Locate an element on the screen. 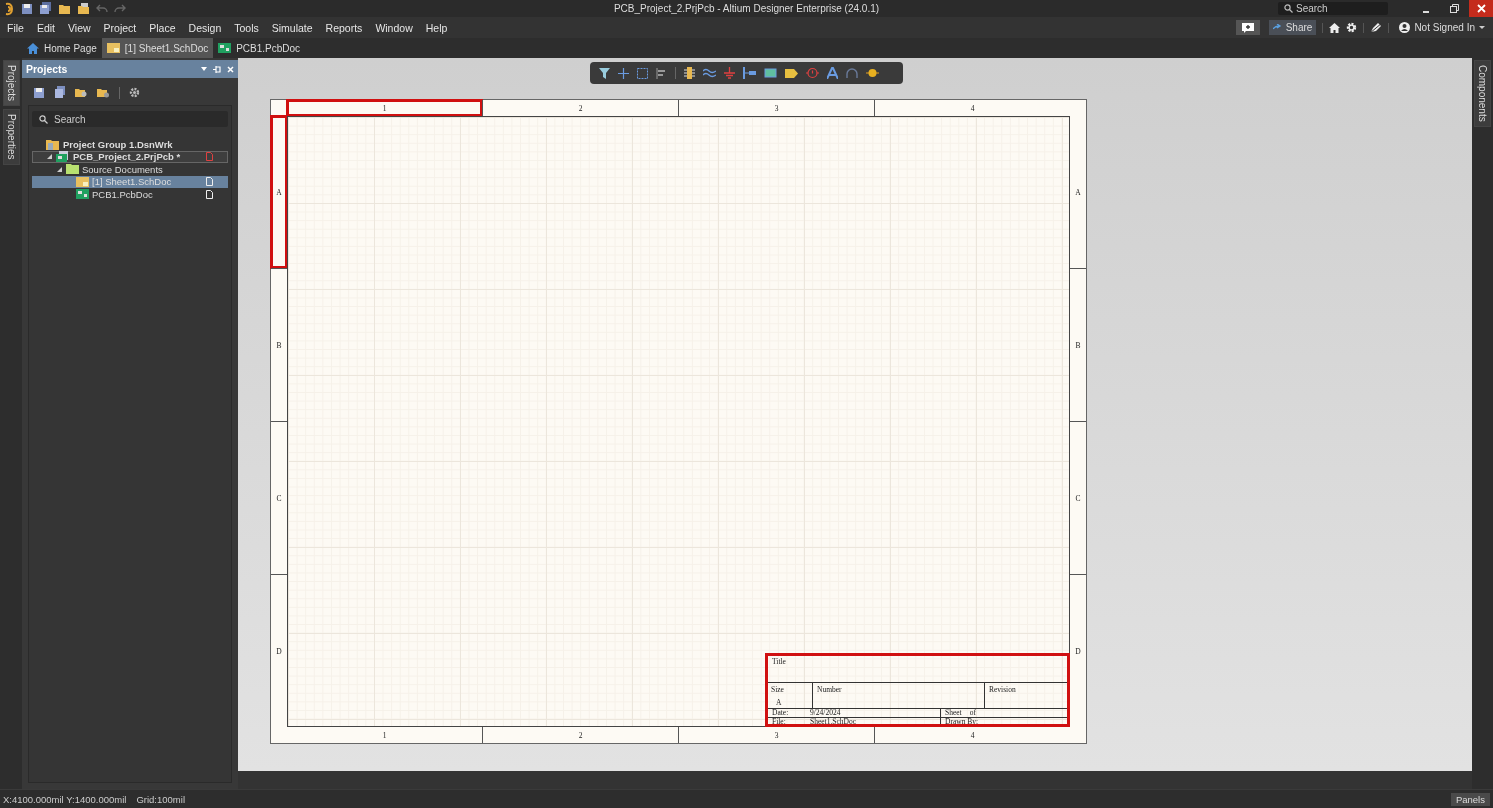 The image size is (1493, 808). panels-button: Panels is located at coordinates (1470, 799).